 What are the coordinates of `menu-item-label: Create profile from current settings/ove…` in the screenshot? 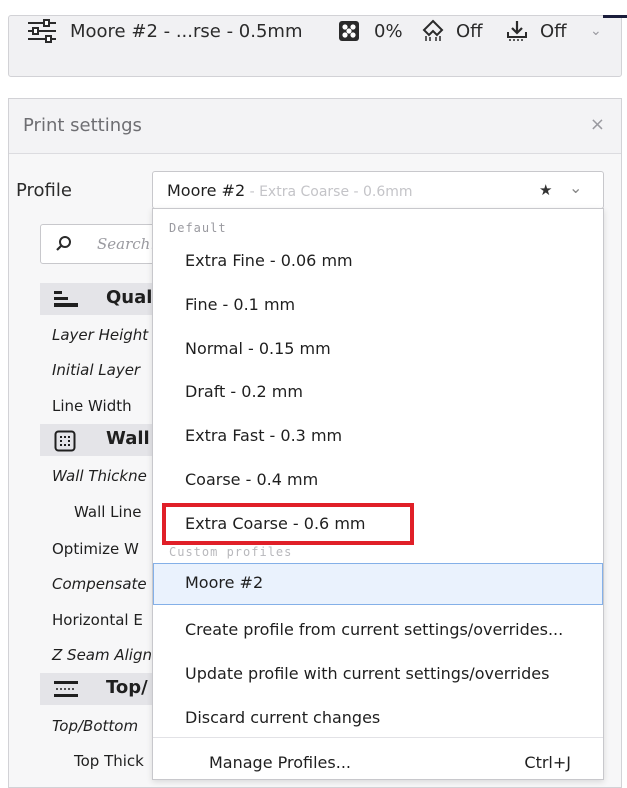 It's located at (374, 629).